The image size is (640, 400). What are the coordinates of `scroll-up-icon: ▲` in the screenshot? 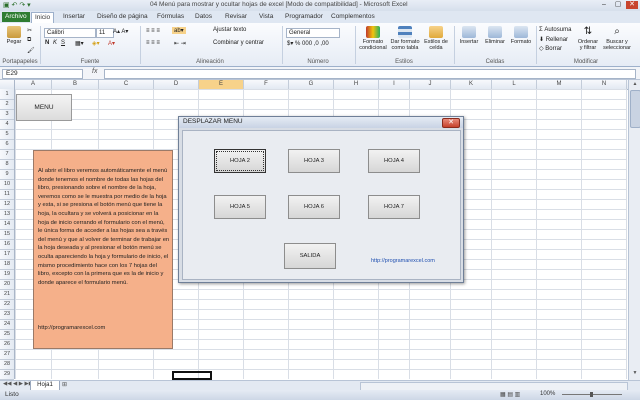 It's located at (634, 84).